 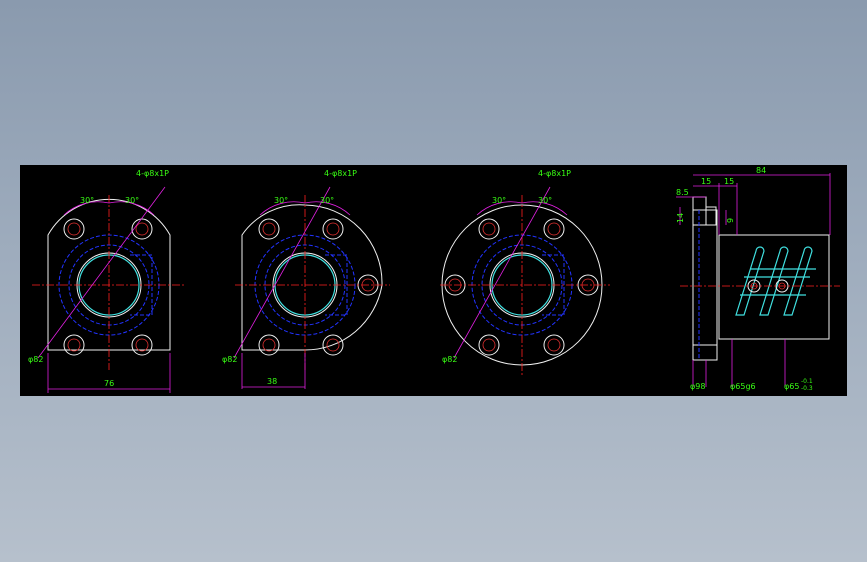 I want to click on flange-1-angle-right: 30°, so click(x=132, y=200).